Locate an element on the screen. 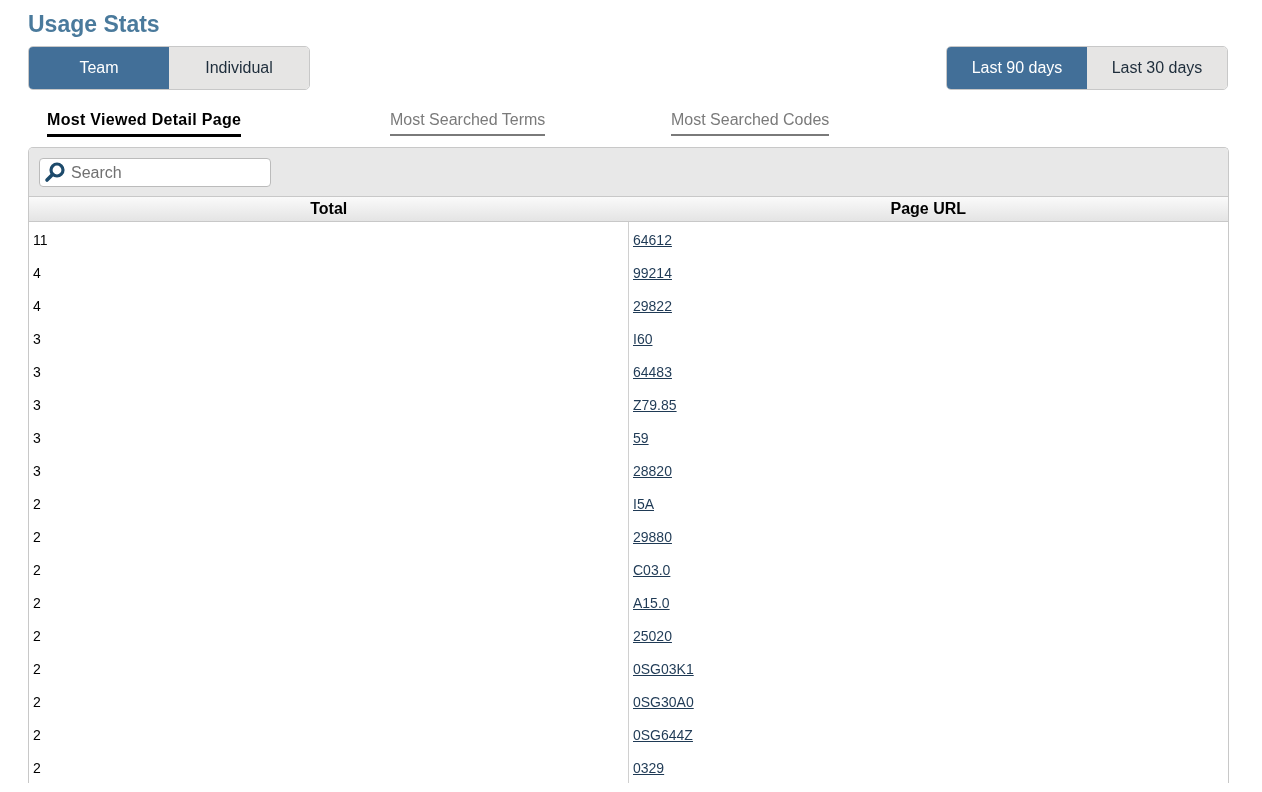 Image resolution: width=1262 pixels, height=792 pixels. page-title: Usage Stats is located at coordinates (94, 24).